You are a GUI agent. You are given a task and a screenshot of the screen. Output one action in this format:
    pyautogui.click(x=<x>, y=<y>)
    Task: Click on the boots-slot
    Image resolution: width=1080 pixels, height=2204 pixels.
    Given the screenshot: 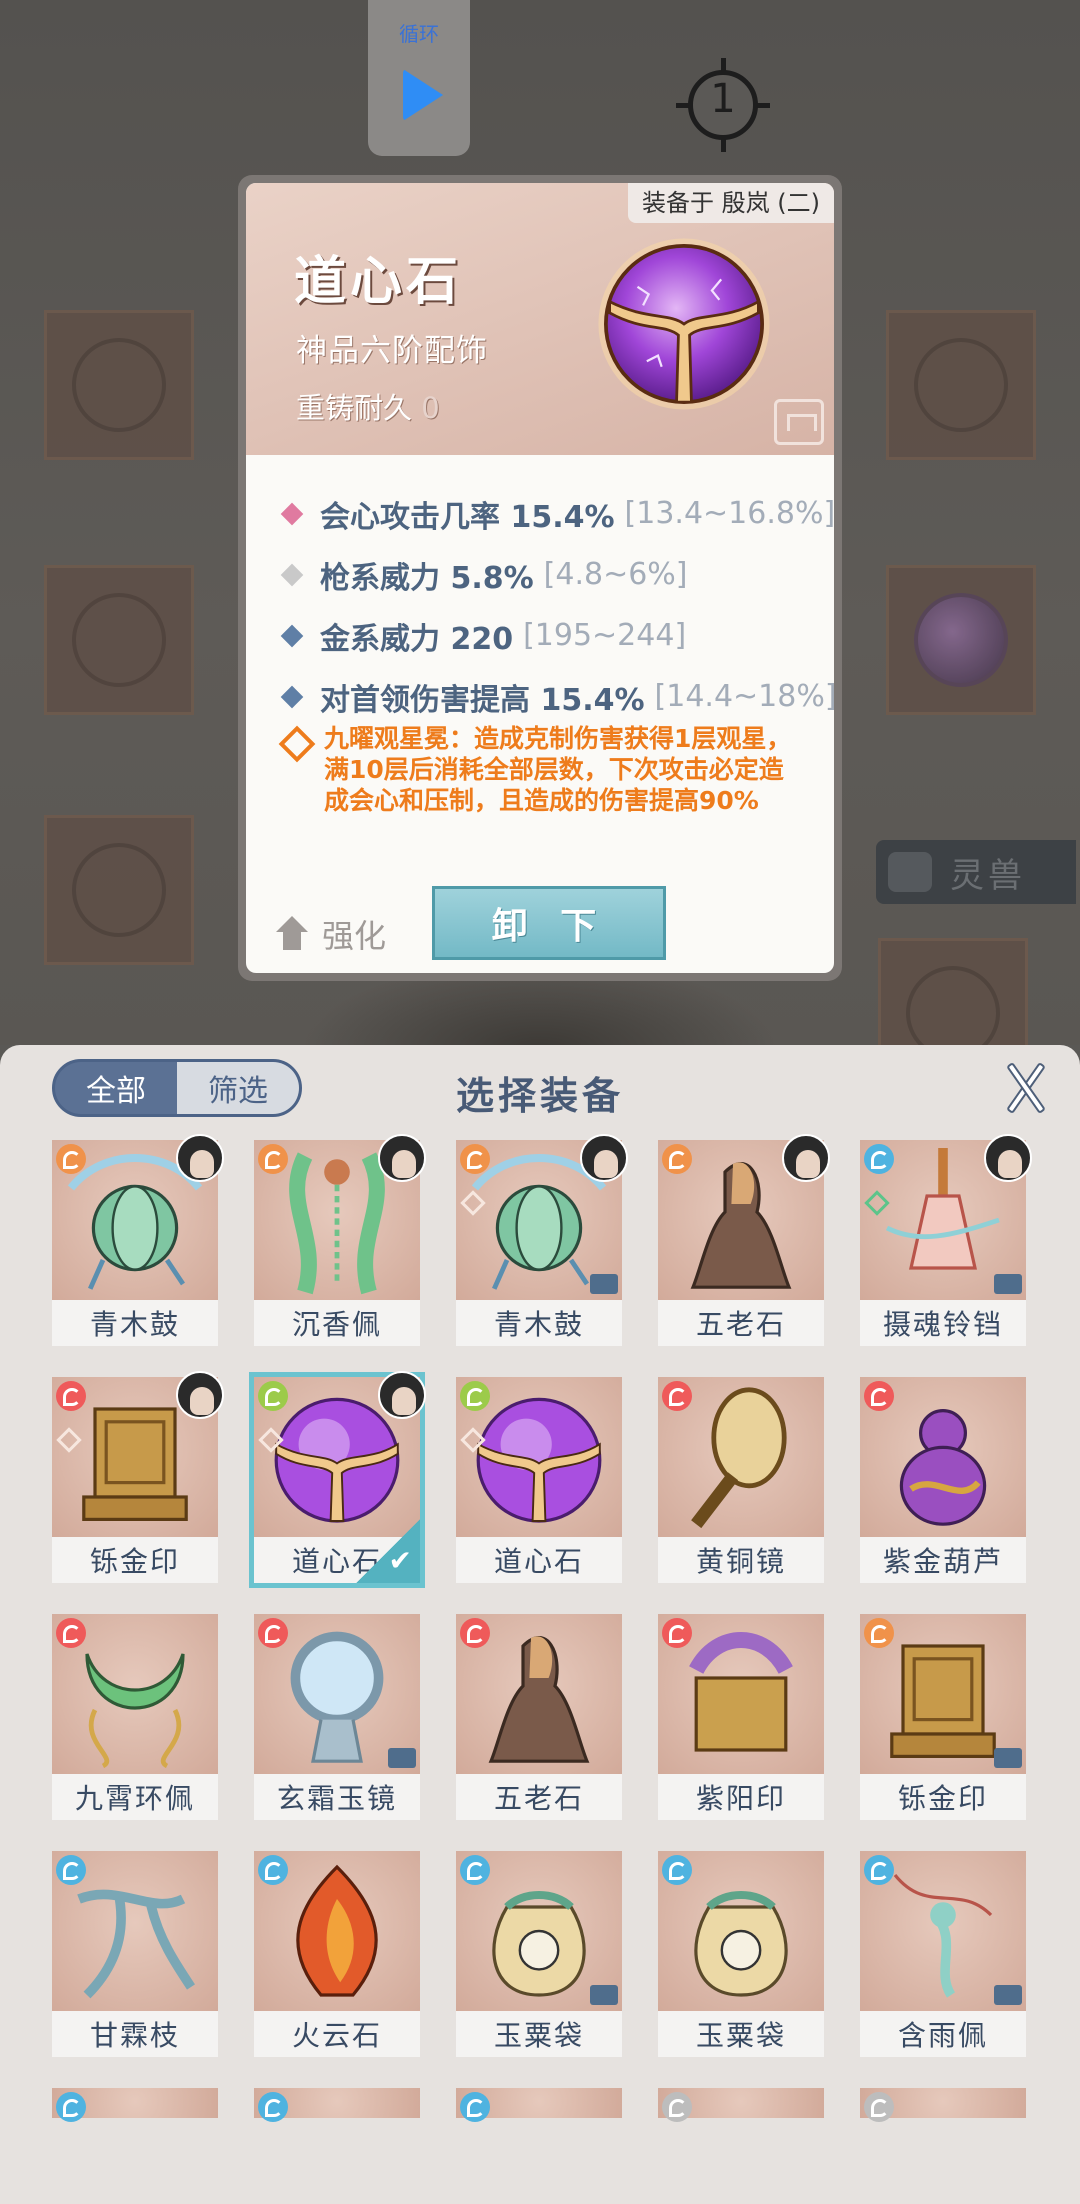 What is the action you would take?
    pyautogui.click(x=119, y=890)
    